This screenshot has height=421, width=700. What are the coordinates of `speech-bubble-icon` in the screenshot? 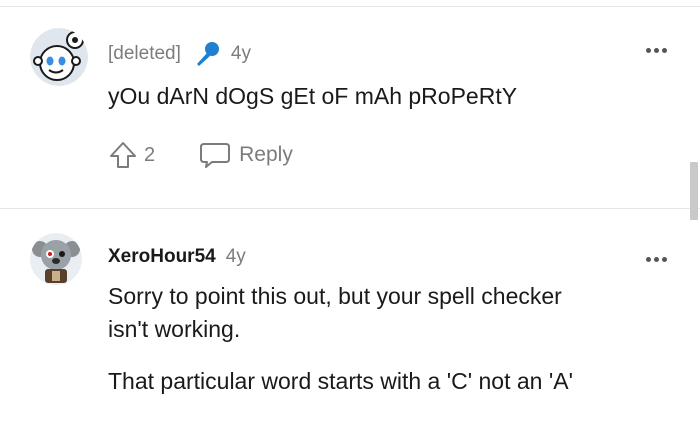 It's located at (215, 155).